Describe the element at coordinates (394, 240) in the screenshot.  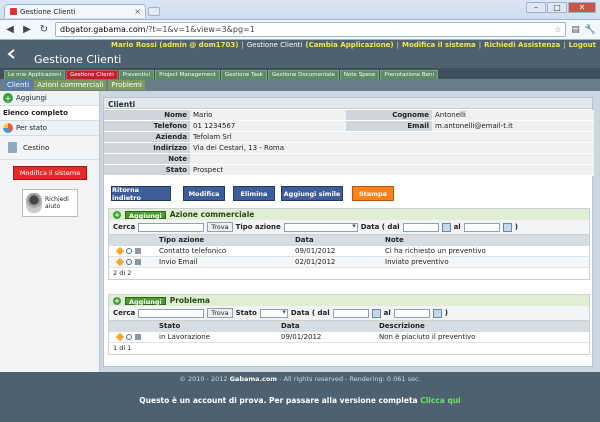
I see `column-header: Note` at that location.